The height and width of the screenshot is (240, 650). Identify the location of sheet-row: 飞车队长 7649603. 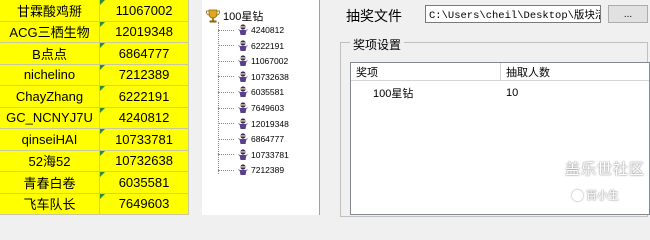
(94, 204).